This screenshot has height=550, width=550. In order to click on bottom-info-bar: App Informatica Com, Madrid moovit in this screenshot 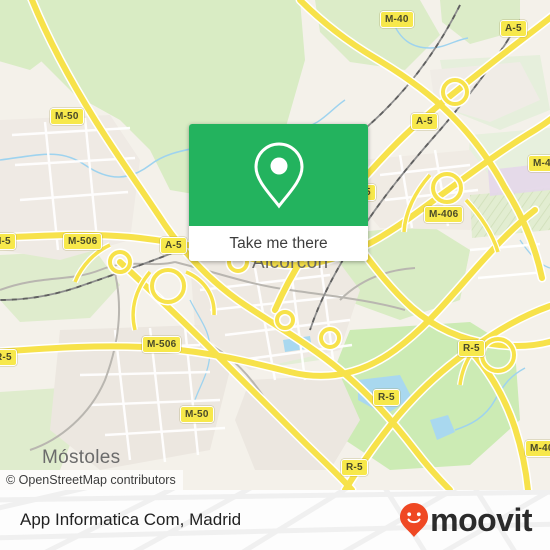, I will do `click(275, 520)`.